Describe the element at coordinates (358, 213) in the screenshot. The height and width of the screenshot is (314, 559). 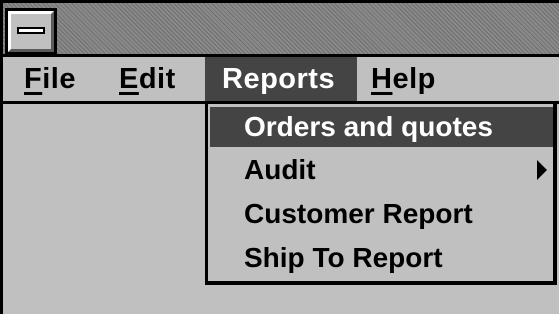
I see `menu-item-label: Customer Report` at that location.